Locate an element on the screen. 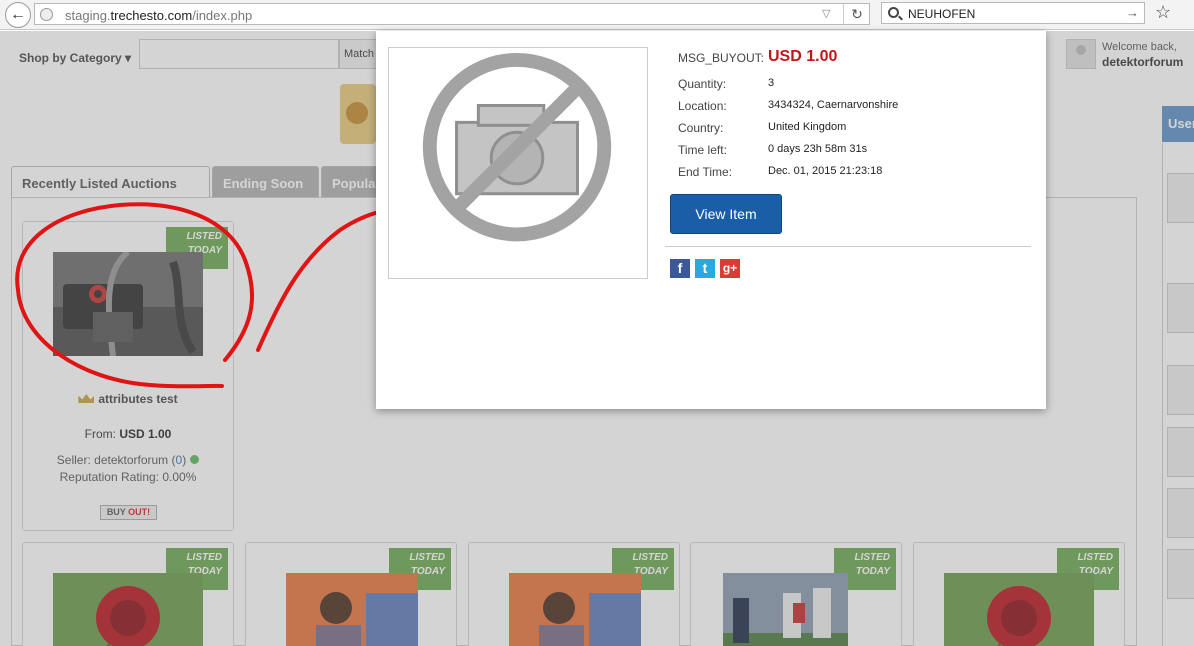 The height and width of the screenshot is (646, 1194). search-input: NEUHOFEN is located at coordinates (941, 14).